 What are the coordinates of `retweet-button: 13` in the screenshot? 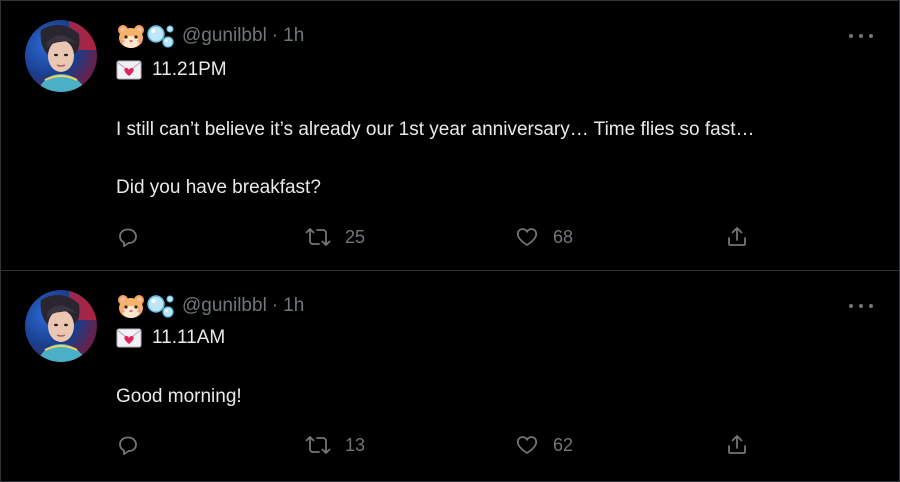 It's located at (335, 445).